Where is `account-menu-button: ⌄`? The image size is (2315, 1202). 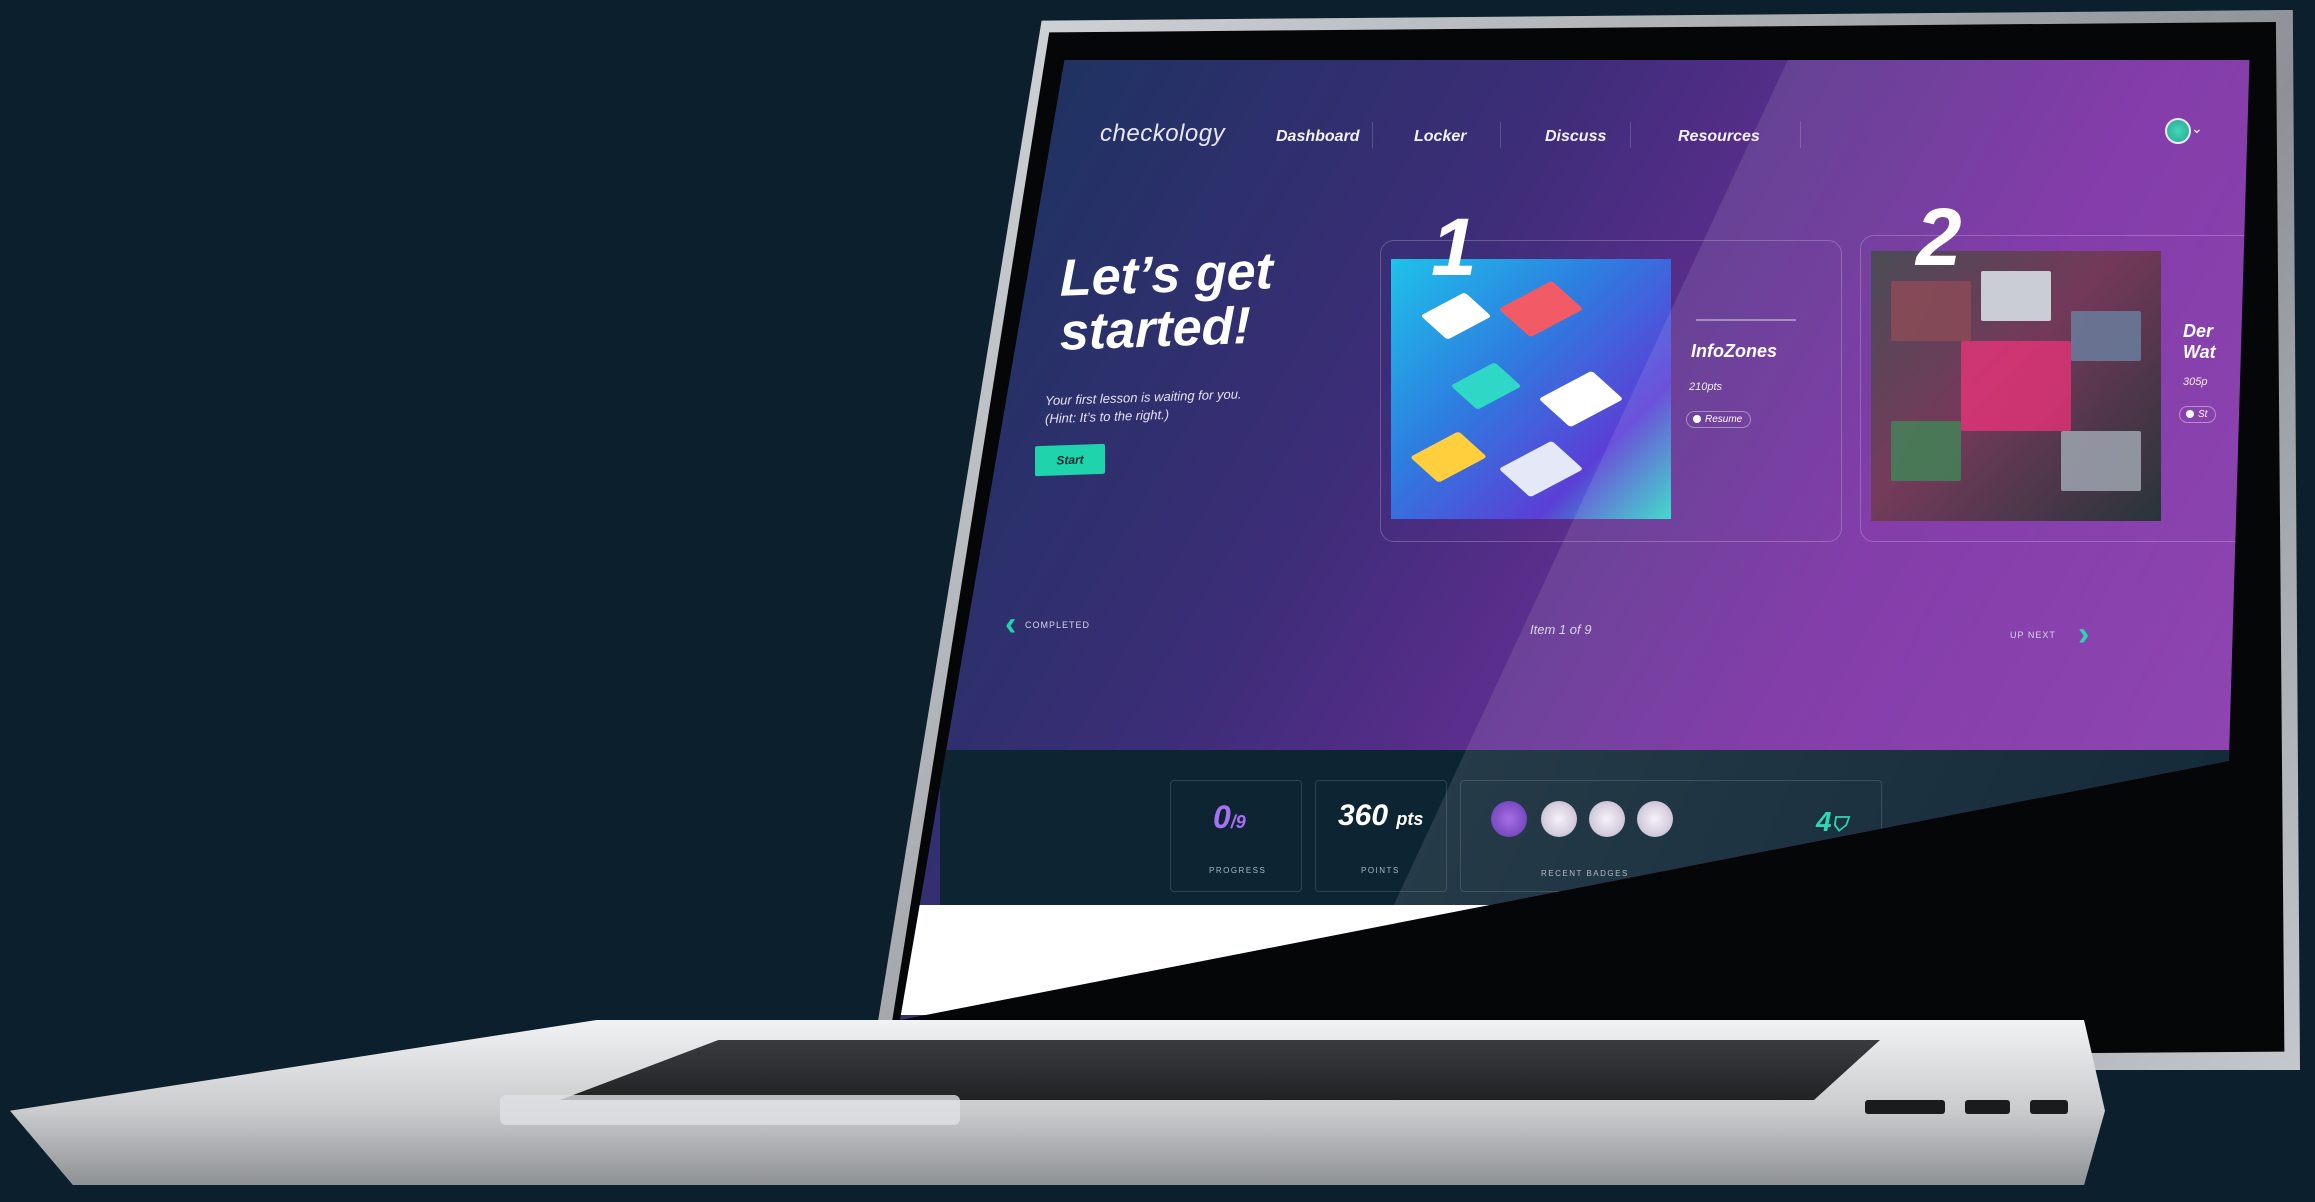 account-menu-button: ⌄ is located at coordinates (2185, 131).